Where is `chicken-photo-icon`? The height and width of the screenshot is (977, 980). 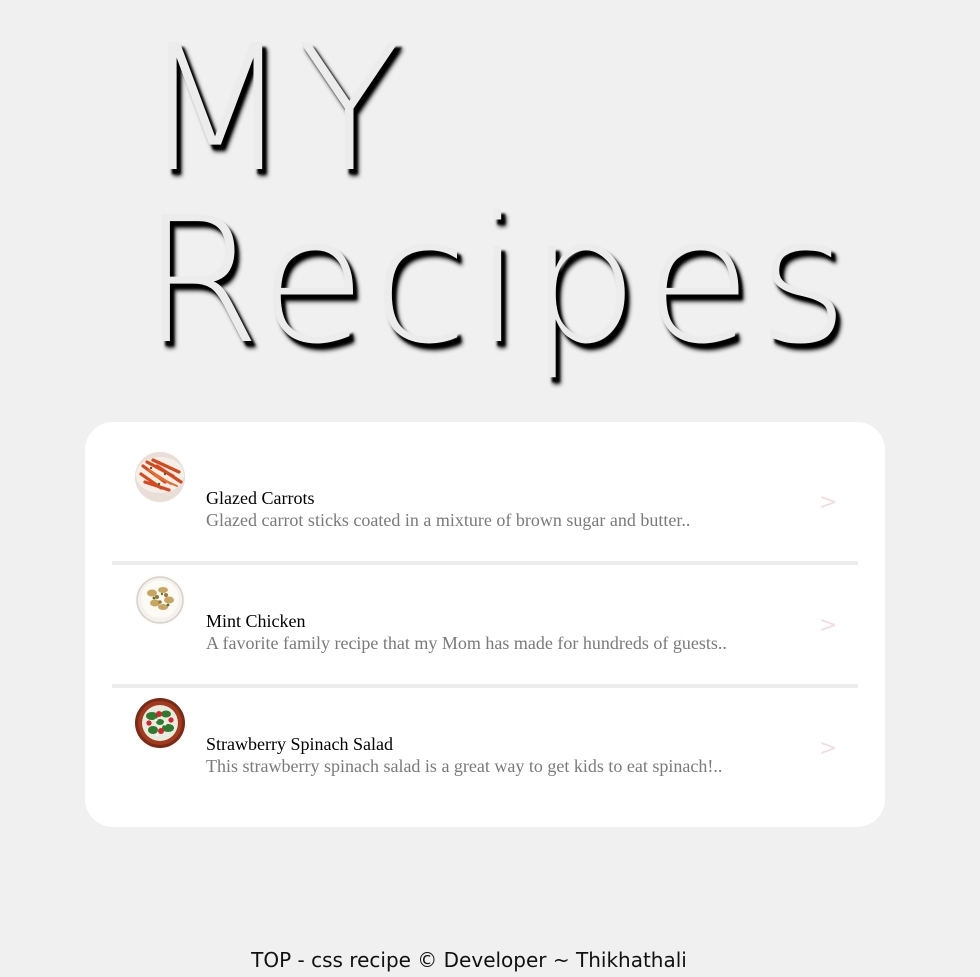
chicken-photo-icon is located at coordinates (160, 600).